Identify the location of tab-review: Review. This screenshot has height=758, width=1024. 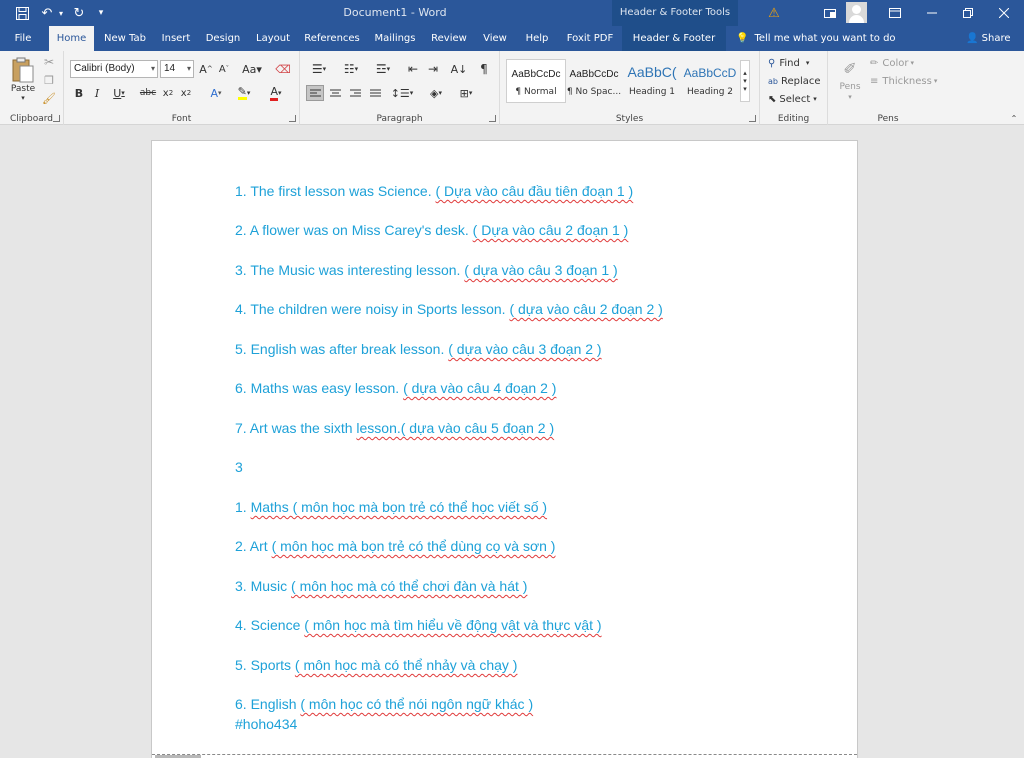
(449, 38).